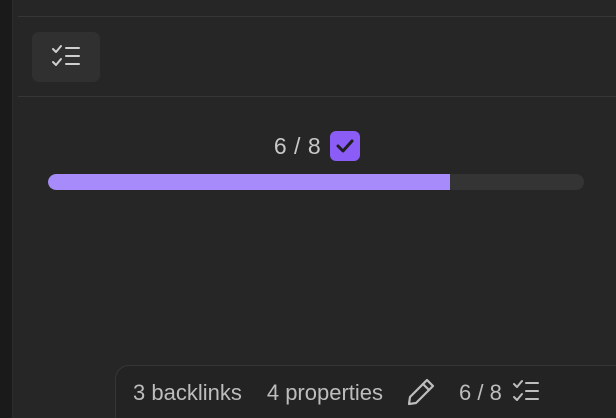 The width and height of the screenshot is (616, 418). Describe the element at coordinates (249, 182) in the screenshot. I see `progress-bar-fill` at that location.